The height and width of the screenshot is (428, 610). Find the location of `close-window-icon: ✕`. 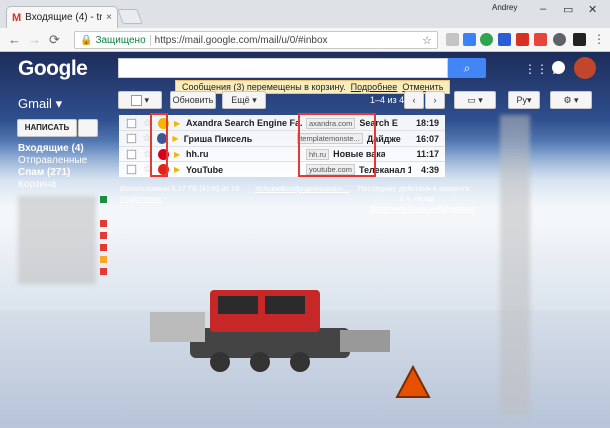

close-window-icon: ✕ is located at coordinates (592, 9).